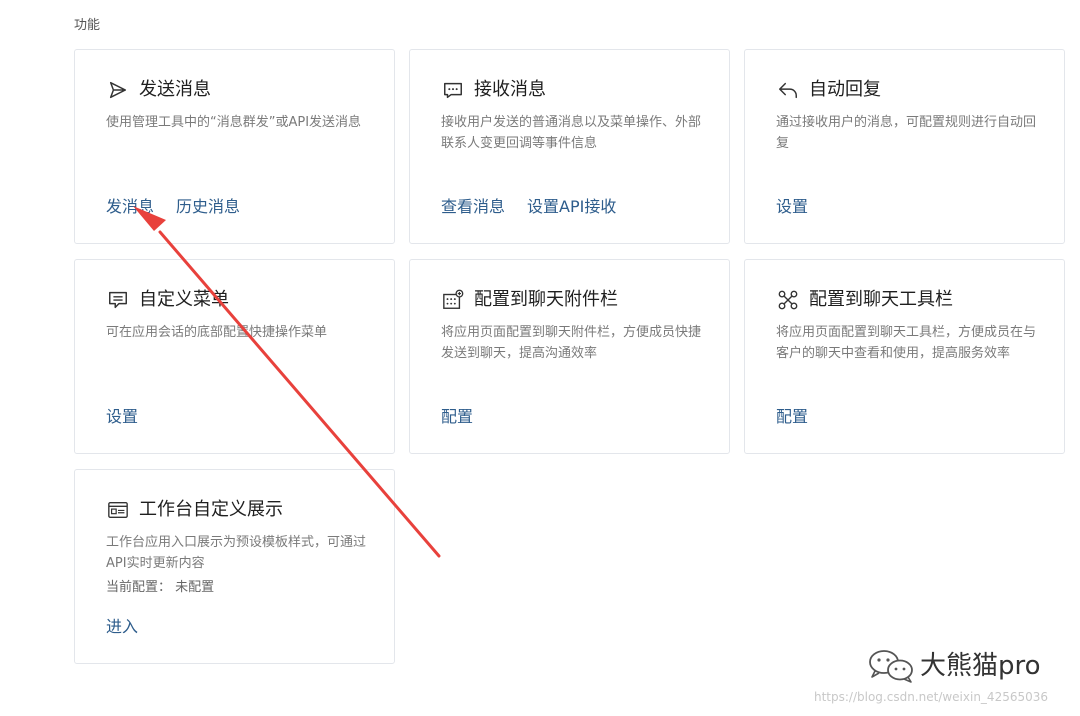  I want to click on card-title: 接收消息, so click(510, 89).